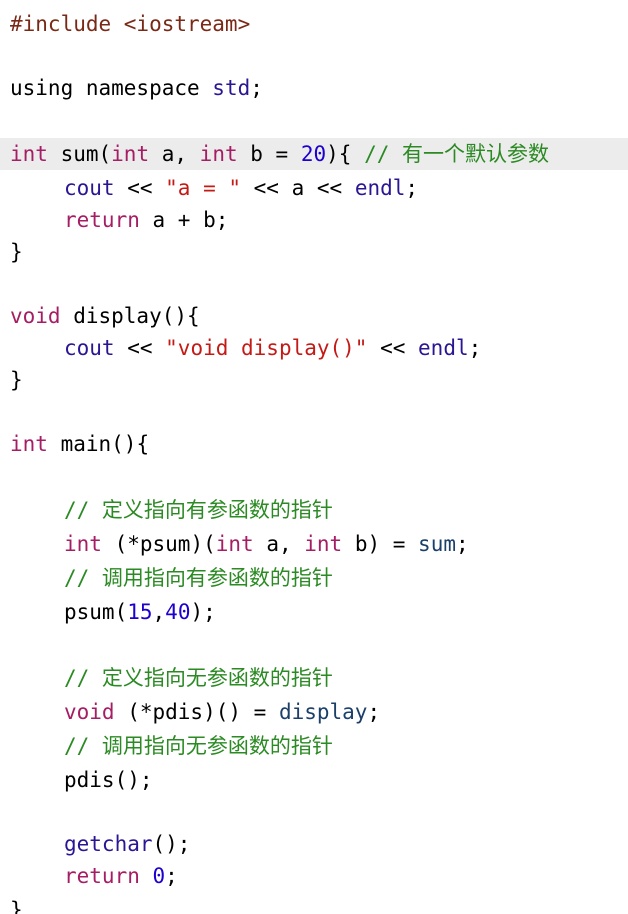 The image size is (628, 914). Describe the element at coordinates (79, 444) in the screenshot. I see `code-line-text: int main(){` at that location.